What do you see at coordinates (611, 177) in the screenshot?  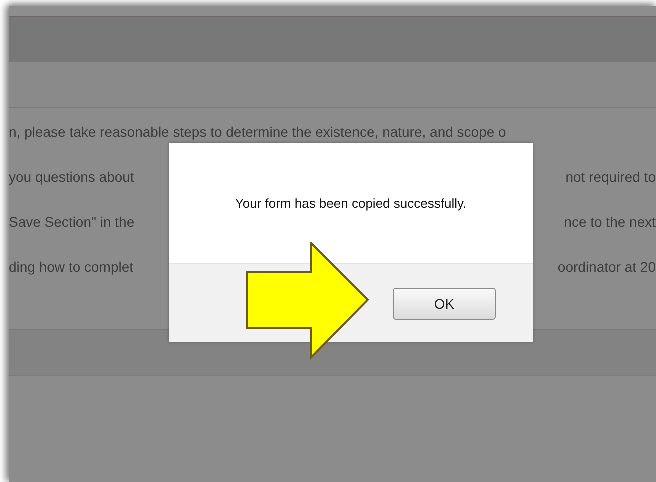 I see `body-text: not required to` at bounding box center [611, 177].